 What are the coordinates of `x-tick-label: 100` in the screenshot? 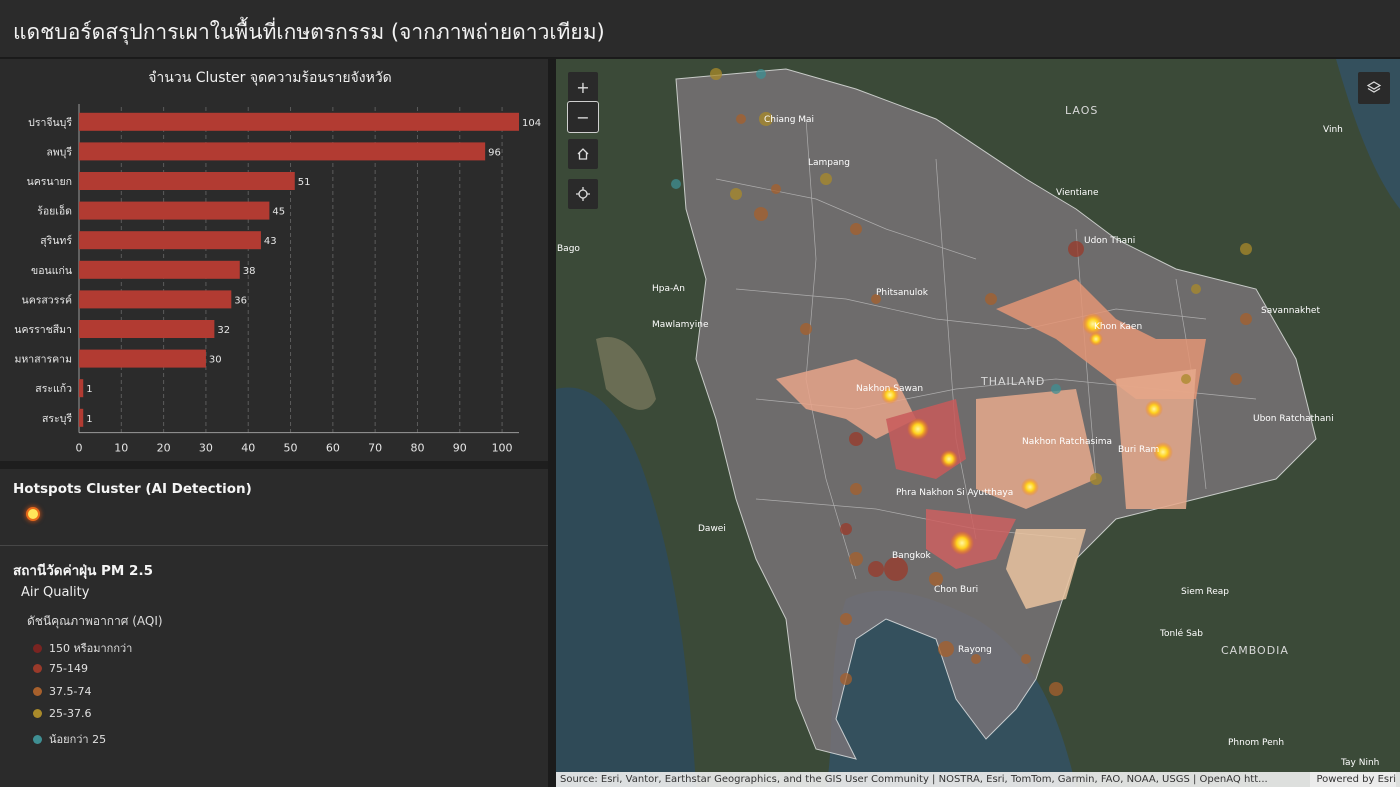 It's located at (502, 448).